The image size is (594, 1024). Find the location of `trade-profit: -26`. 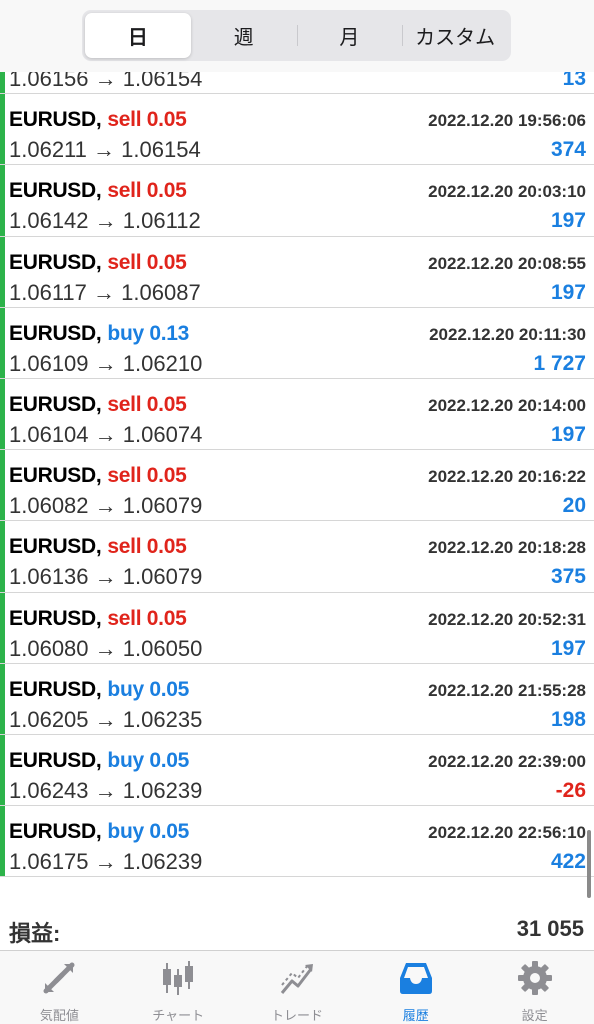

trade-profit: -26 is located at coordinates (570, 790).